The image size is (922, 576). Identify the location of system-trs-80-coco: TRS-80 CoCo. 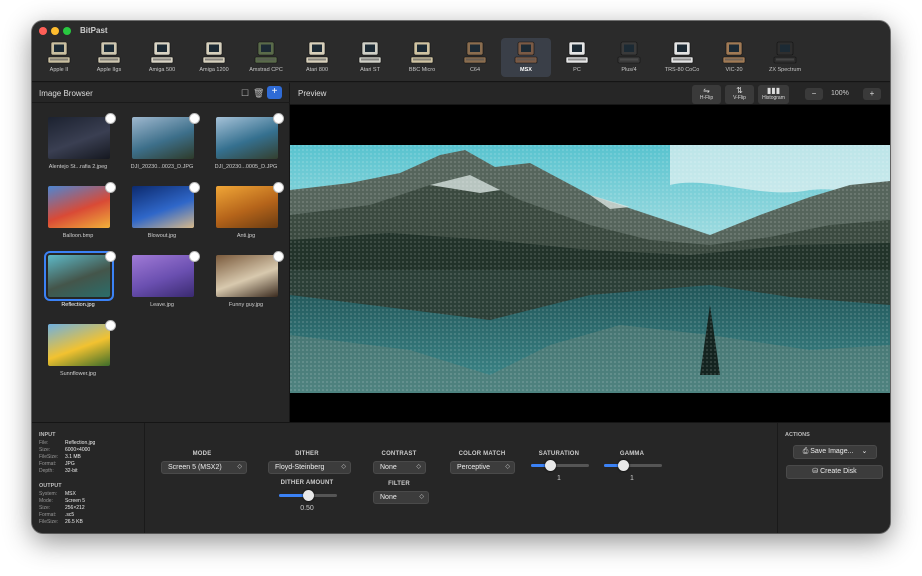
(682, 57).